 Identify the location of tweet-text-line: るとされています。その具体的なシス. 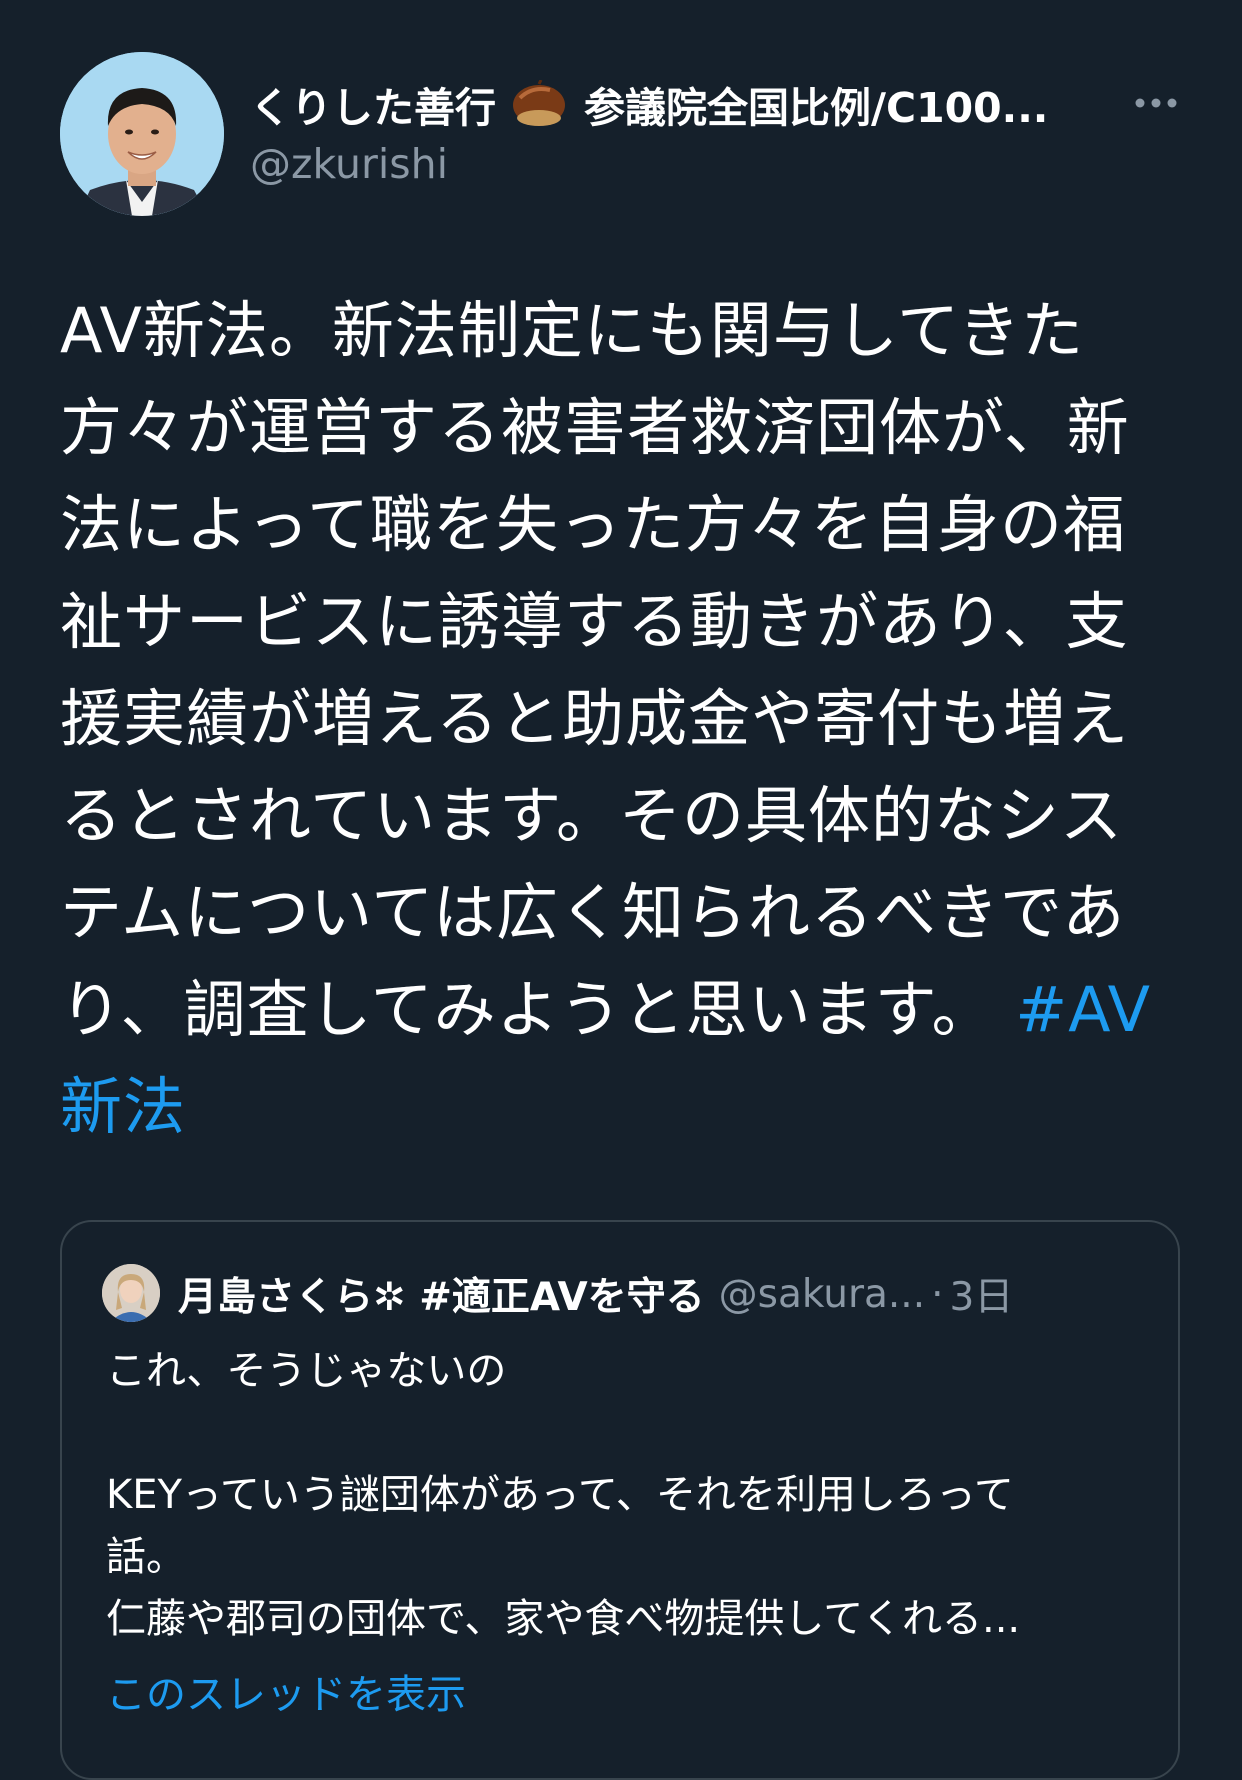
(591, 815).